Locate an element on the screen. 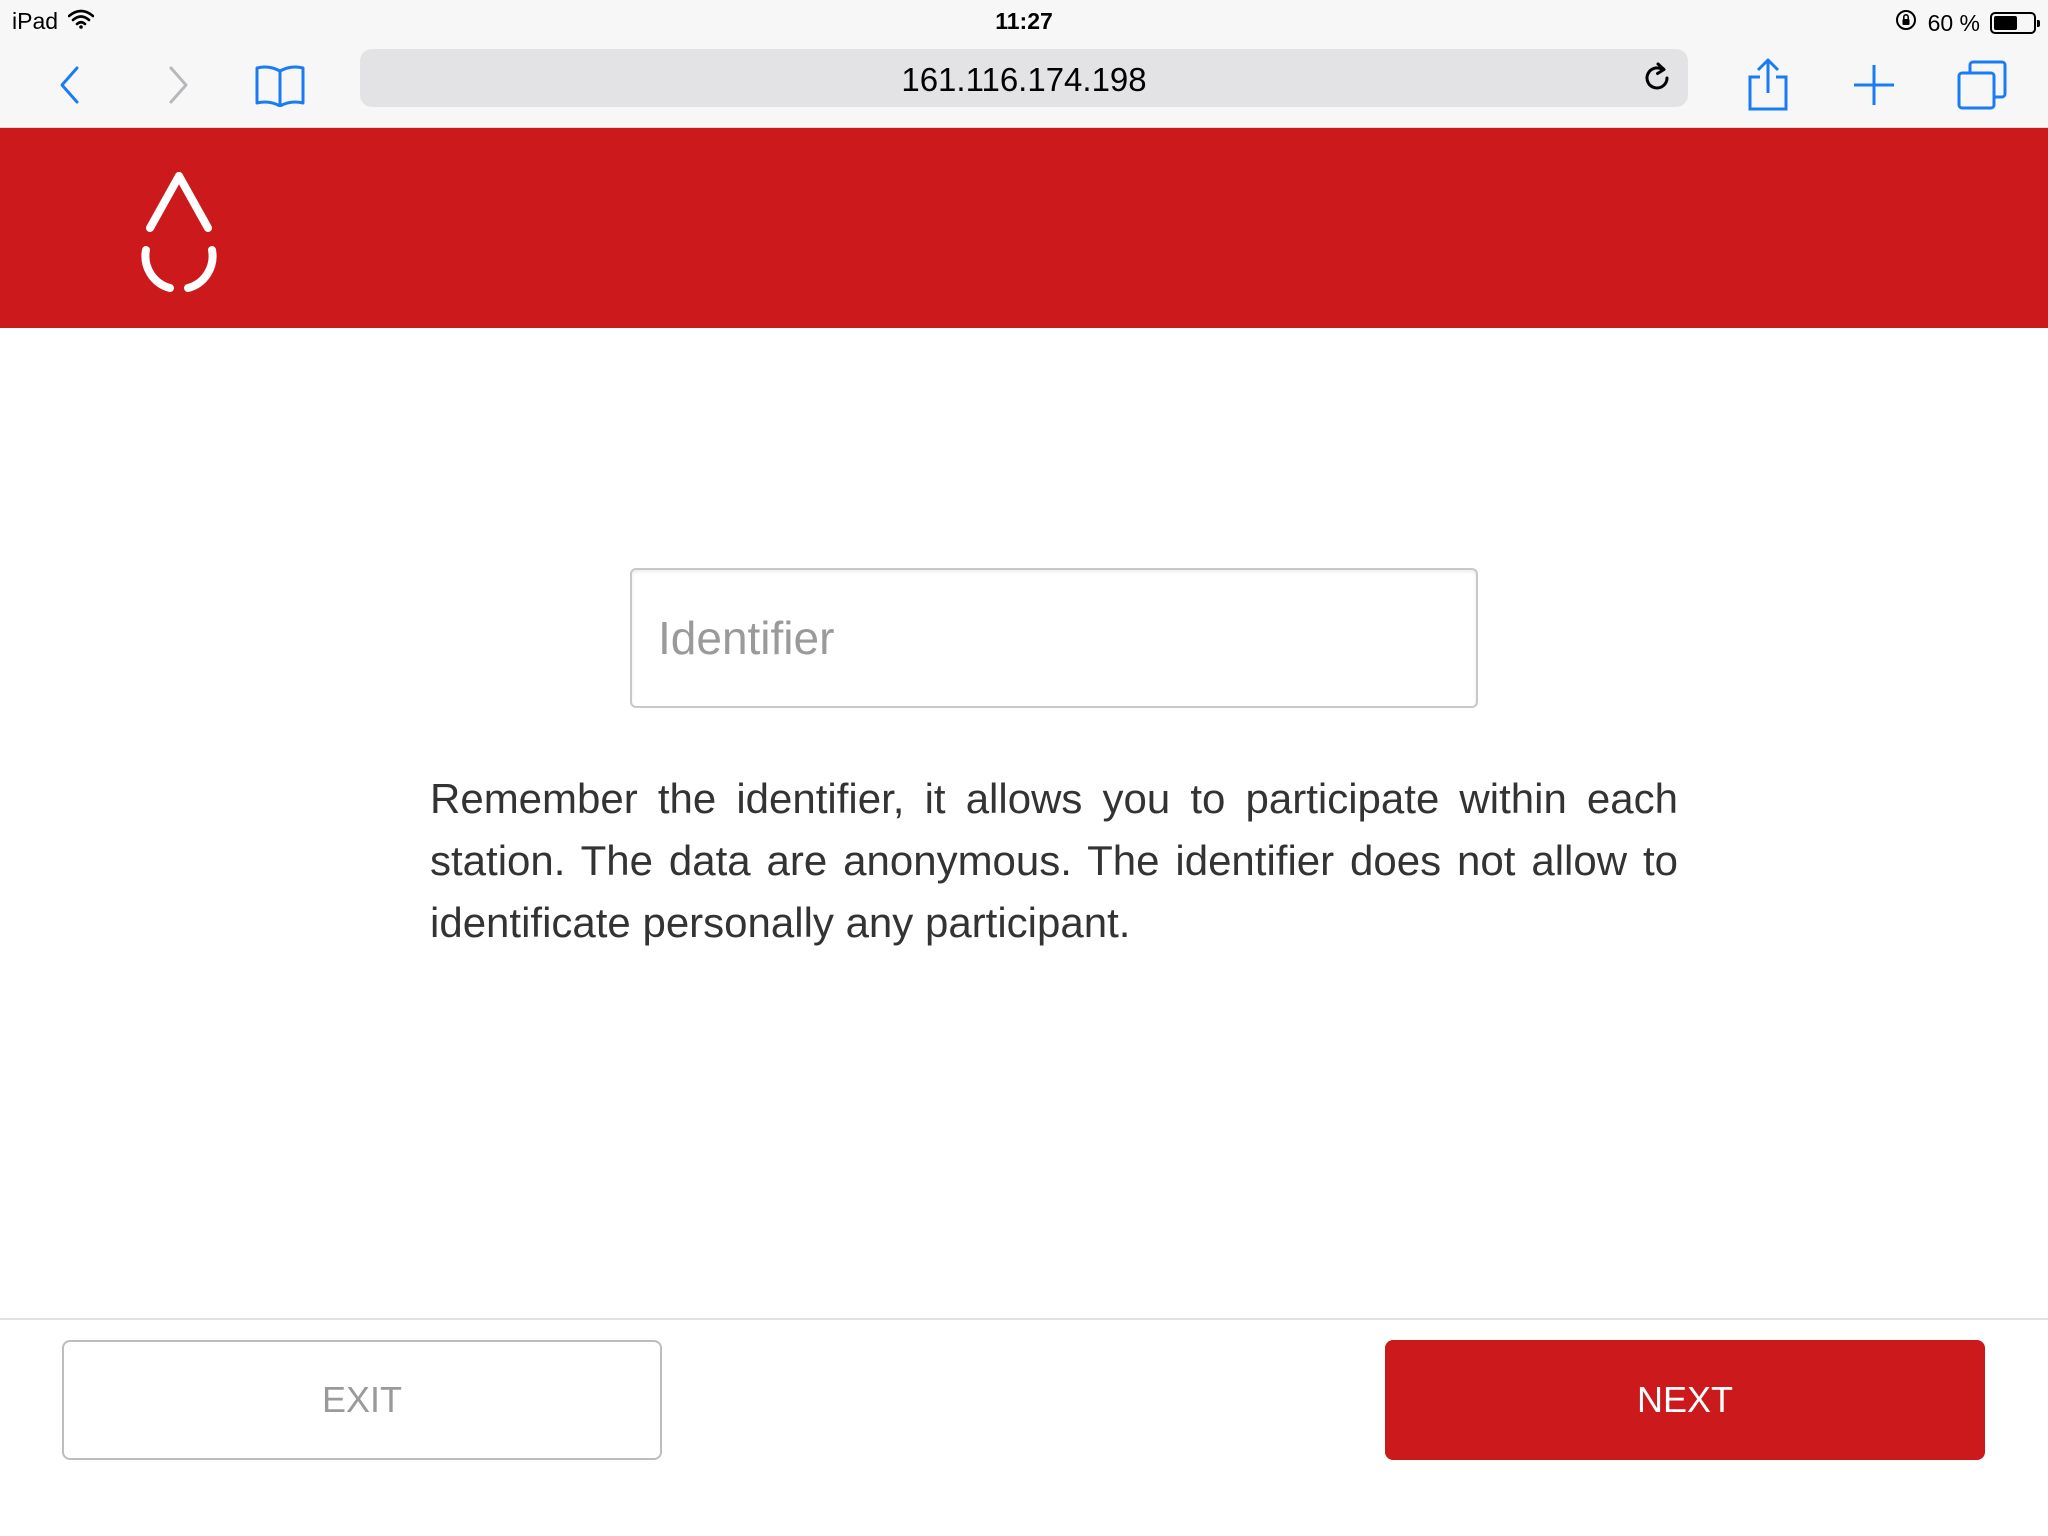  status-bar: iPad 11:27 60 % is located at coordinates (1024, 21).